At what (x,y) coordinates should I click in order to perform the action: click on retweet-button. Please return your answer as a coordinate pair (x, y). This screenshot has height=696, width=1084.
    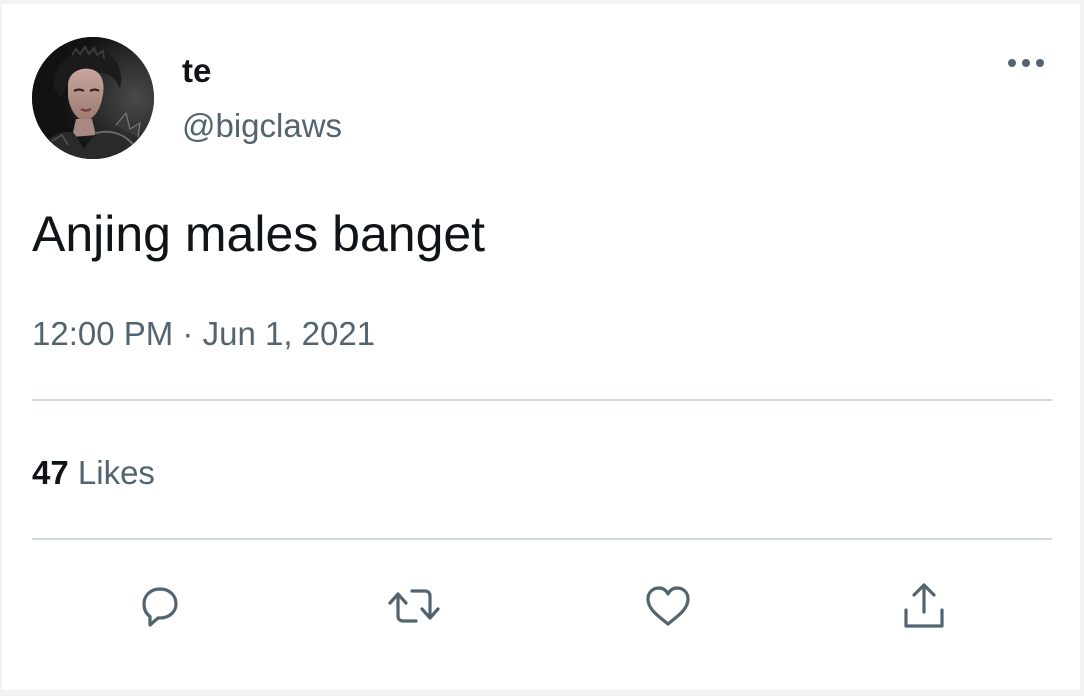
    Looking at the image, I should click on (414, 606).